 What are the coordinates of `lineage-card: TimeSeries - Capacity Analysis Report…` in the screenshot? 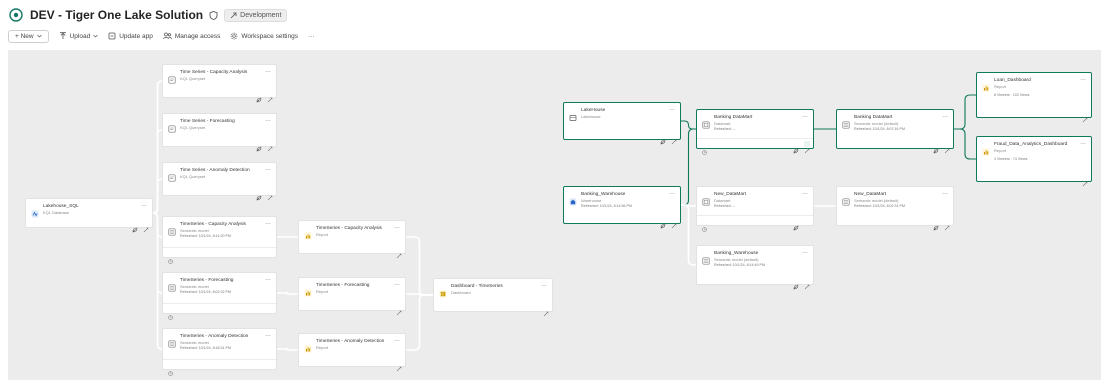 It's located at (352, 239).